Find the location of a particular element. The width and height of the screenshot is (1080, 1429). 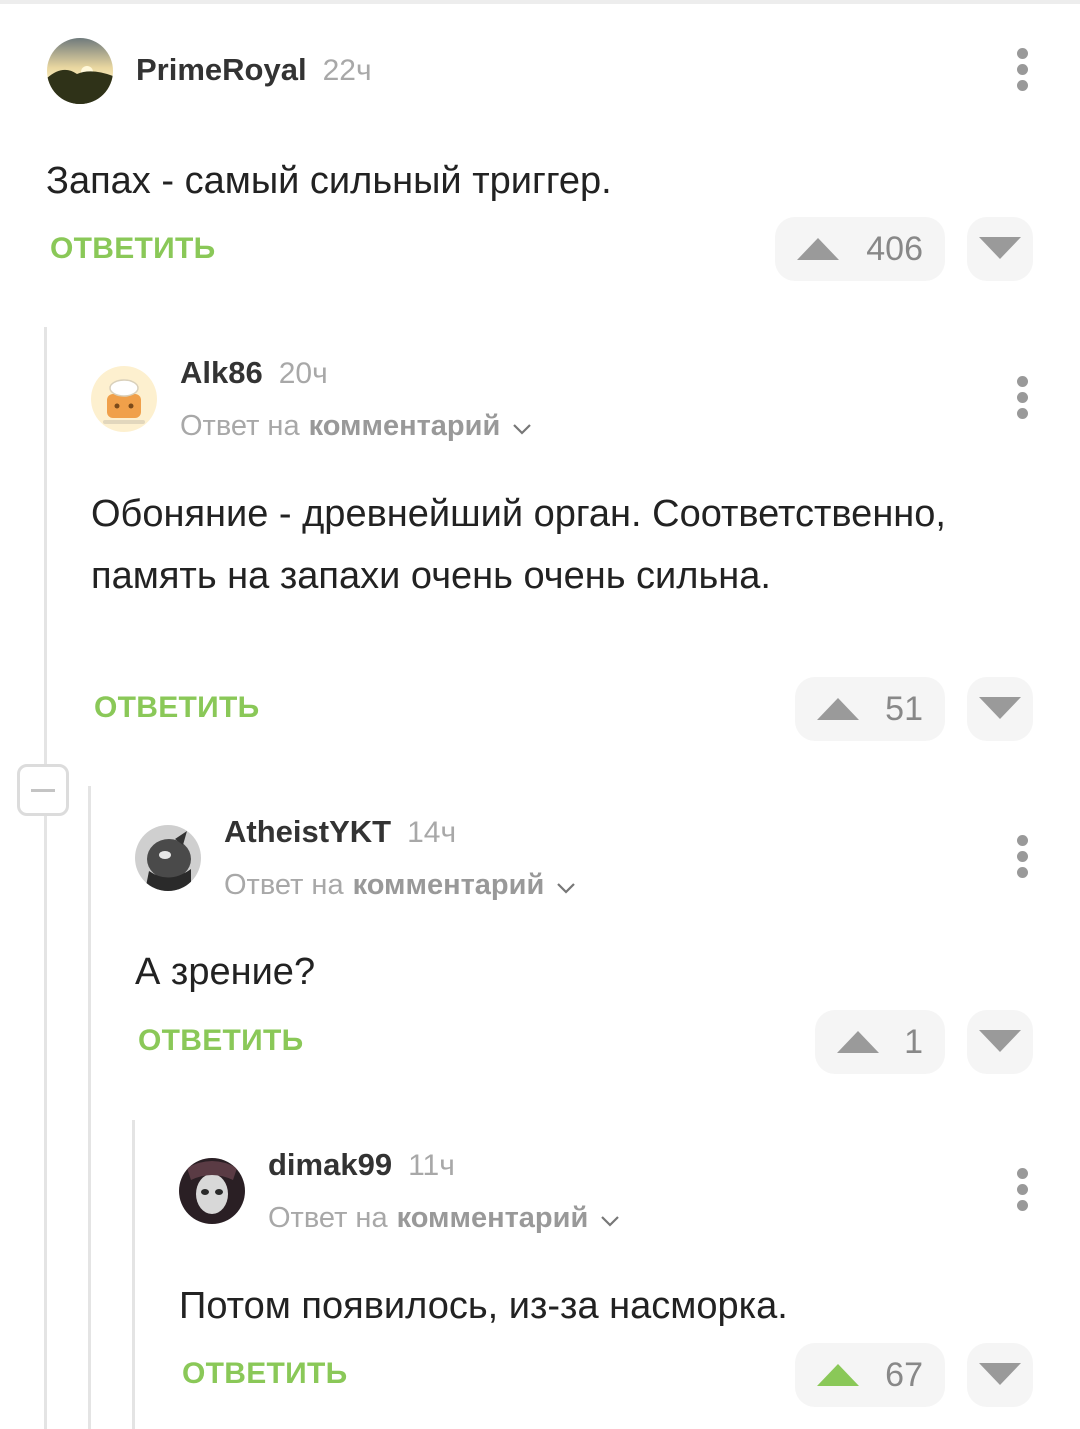

timestamp: 22ч is located at coordinates (347, 70).